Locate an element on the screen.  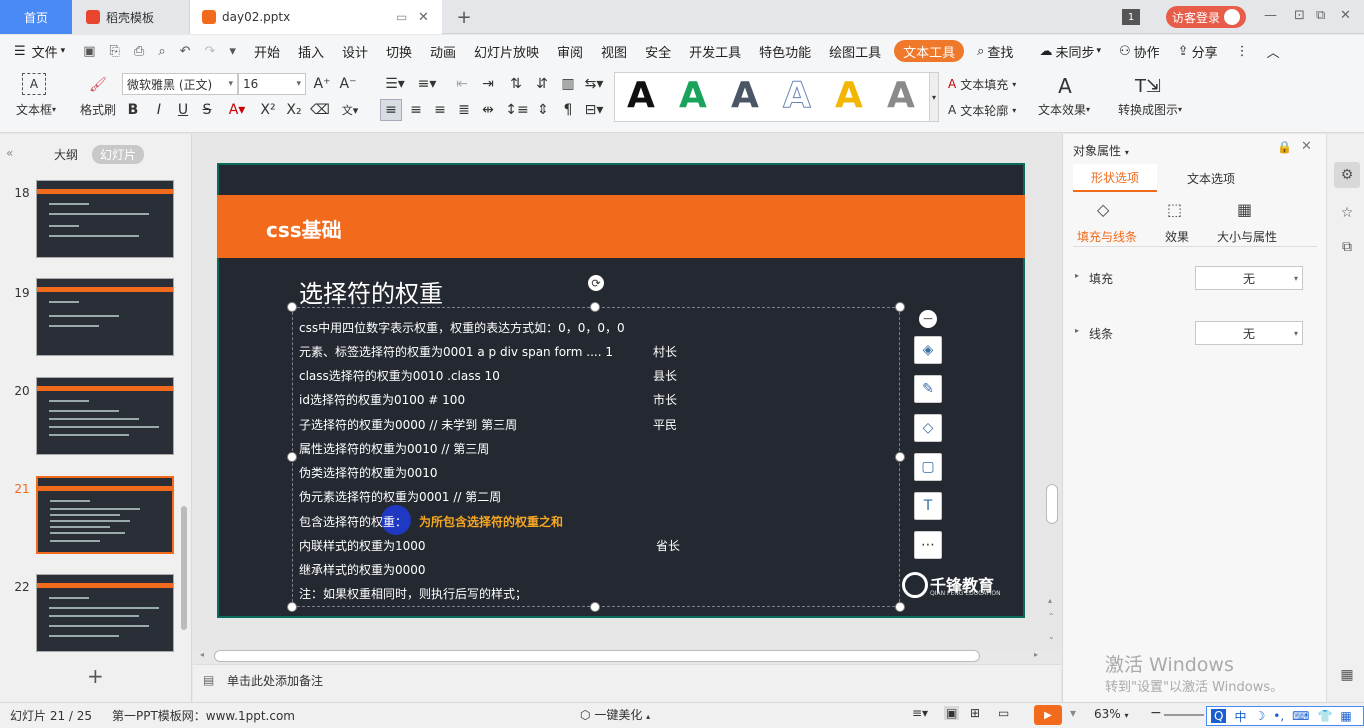
menu-security: 安全 is located at coordinates (658, 51).